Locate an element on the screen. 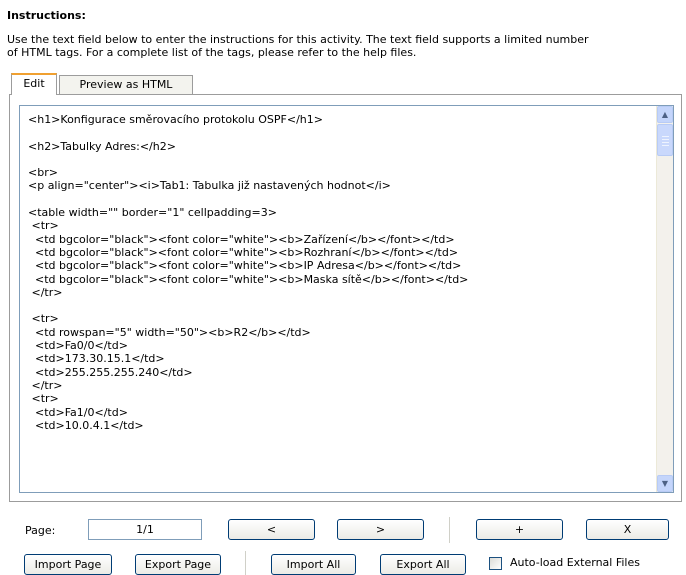  page-label: Page: is located at coordinates (40, 530).